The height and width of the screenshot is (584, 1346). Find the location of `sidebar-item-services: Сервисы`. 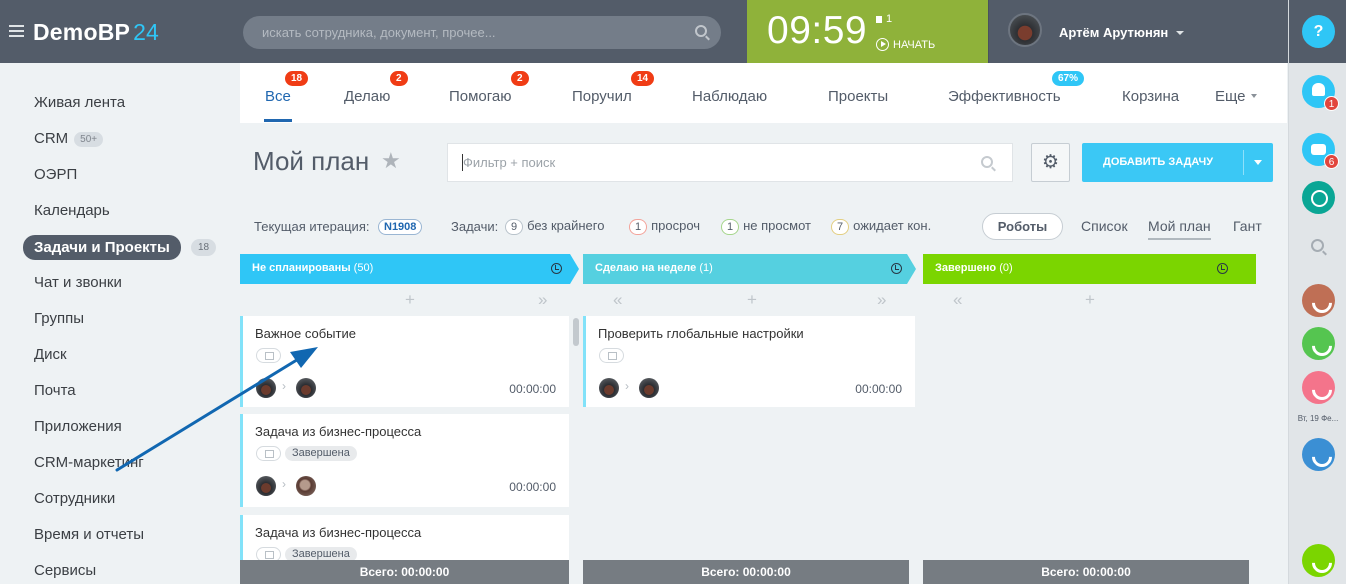

sidebar-item-services: Сервисы is located at coordinates (65, 570).